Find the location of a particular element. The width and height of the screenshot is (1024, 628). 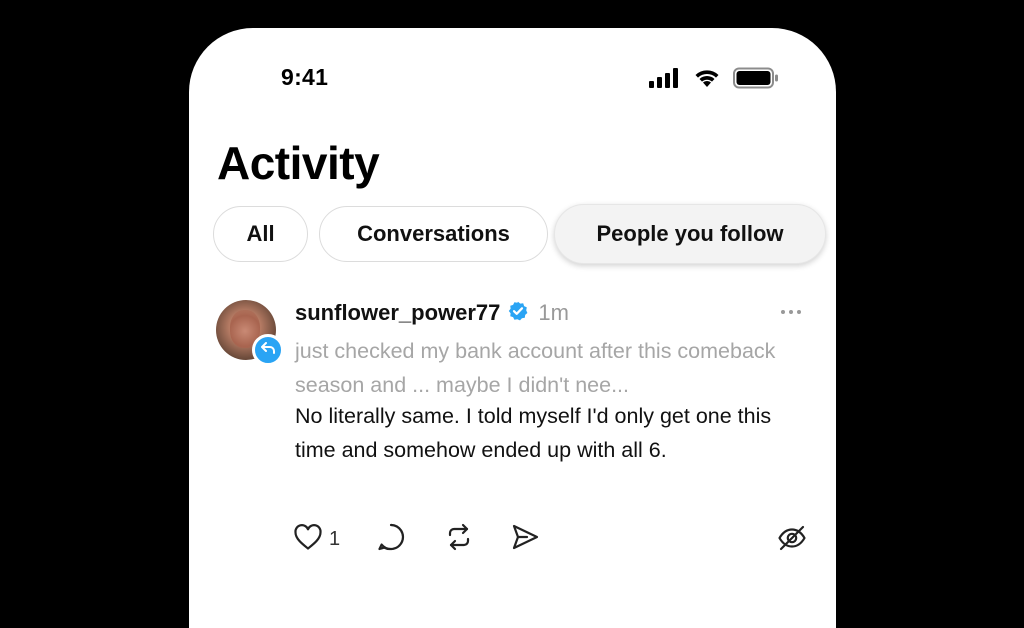

heart-icon is located at coordinates (308, 539).